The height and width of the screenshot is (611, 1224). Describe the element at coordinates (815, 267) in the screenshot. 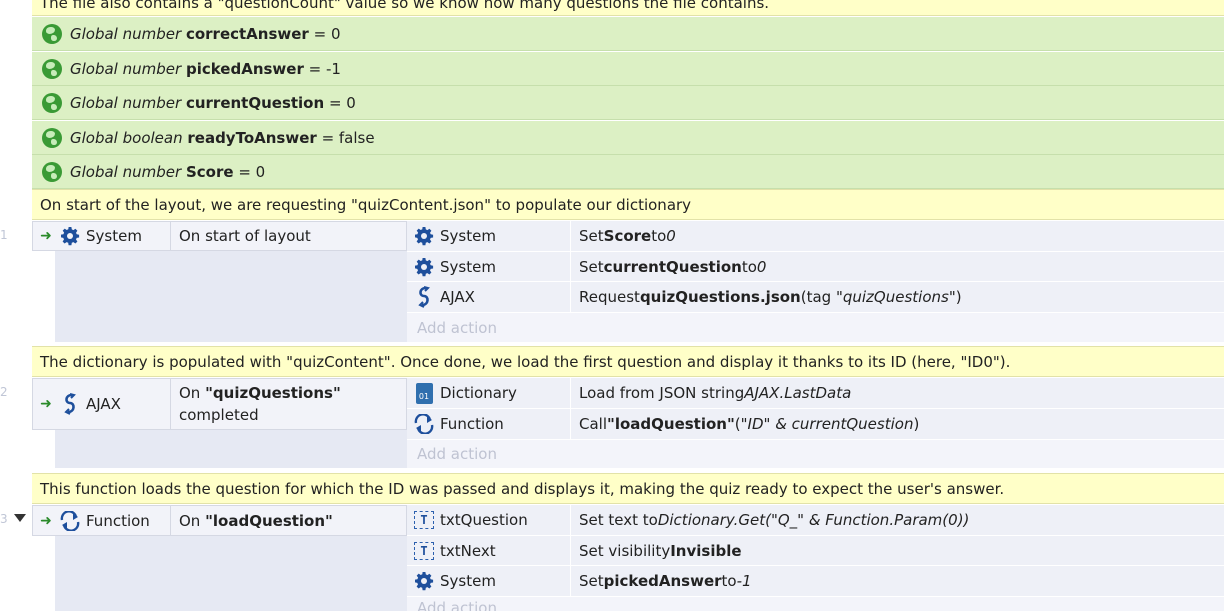

I see `action-row: System Set currentQuestion to 0` at that location.